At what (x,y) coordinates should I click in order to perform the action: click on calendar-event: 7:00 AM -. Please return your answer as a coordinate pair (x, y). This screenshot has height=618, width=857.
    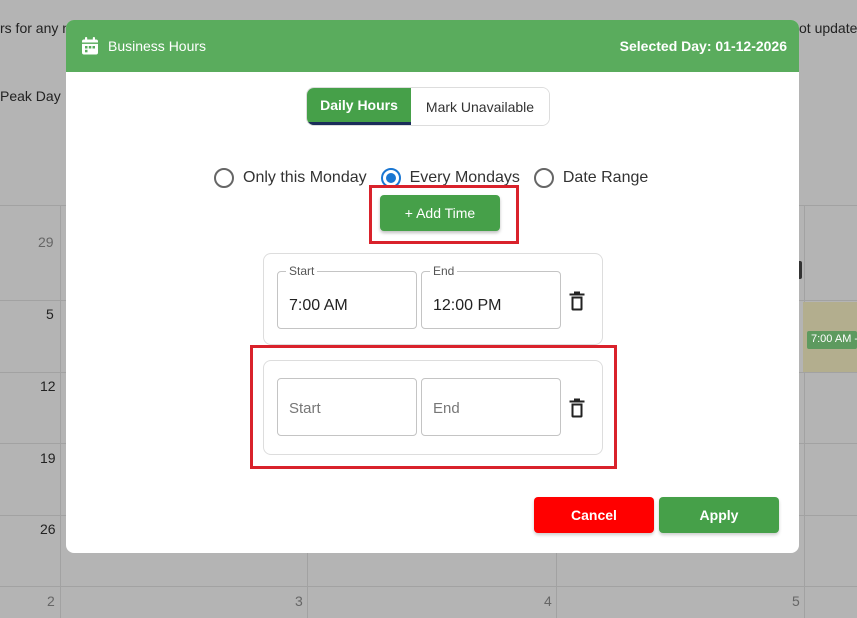
    Looking at the image, I should click on (832, 340).